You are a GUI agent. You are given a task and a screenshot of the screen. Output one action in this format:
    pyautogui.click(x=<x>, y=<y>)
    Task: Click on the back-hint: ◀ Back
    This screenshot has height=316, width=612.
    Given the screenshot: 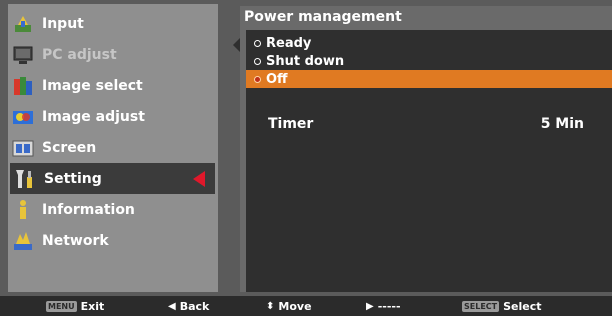 What is the action you would take?
    pyautogui.click(x=188, y=306)
    